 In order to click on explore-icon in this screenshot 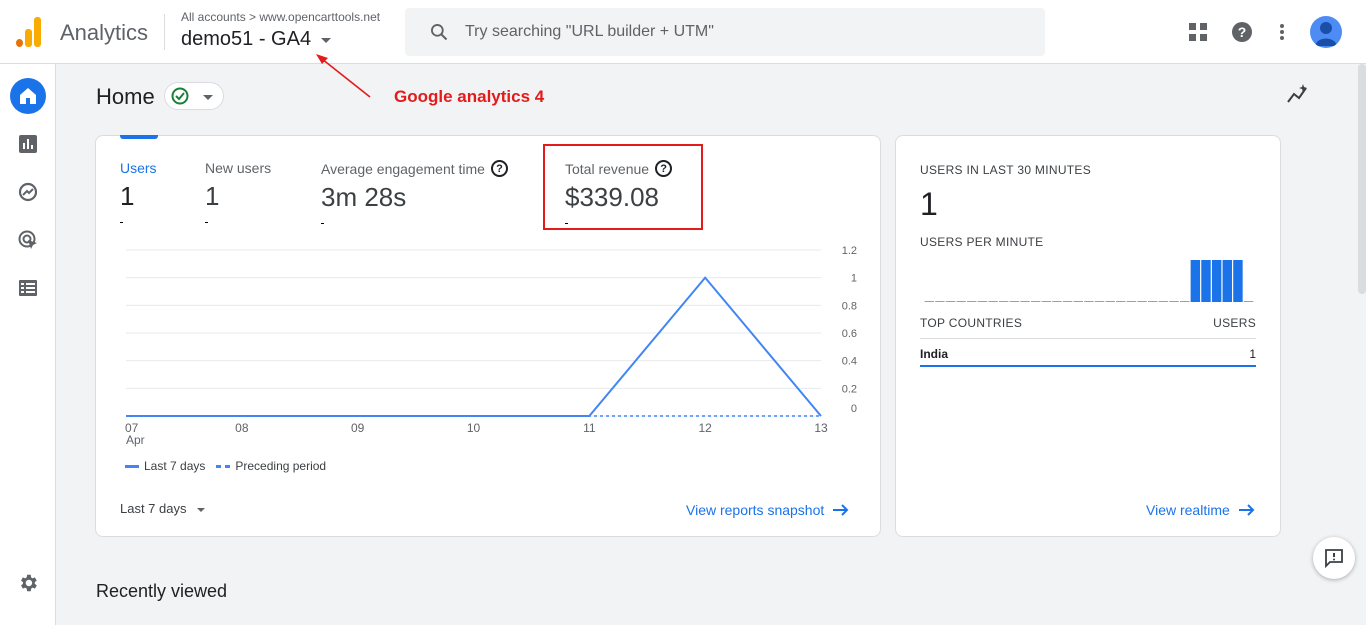, I will do `click(28, 192)`.